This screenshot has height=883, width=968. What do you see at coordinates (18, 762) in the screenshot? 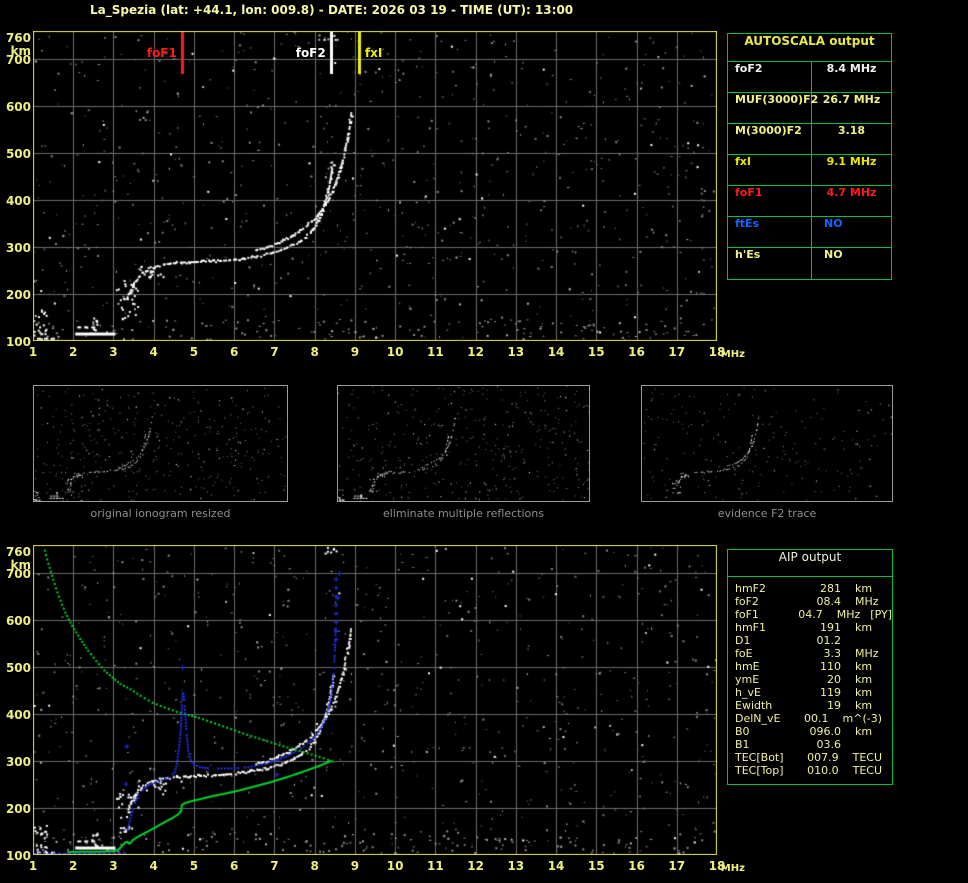
I see `y-tick-label: 300` at bounding box center [18, 762].